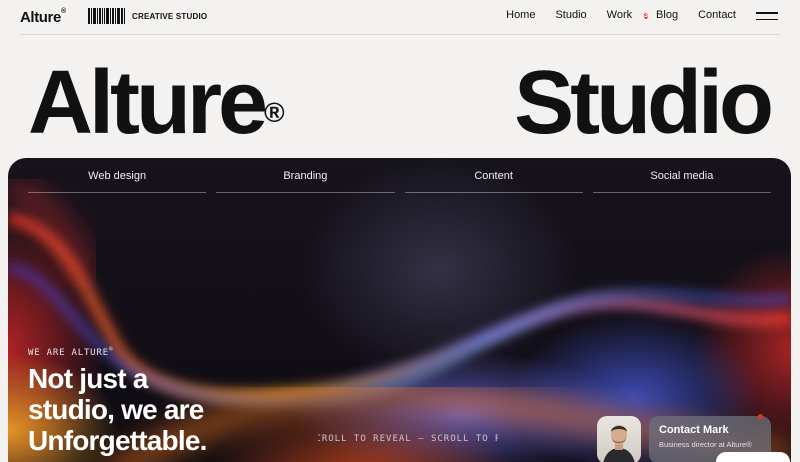 This screenshot has width=800, height=462. What do you see at coordinates (117, 181) in the screenshot?
I see `service-web-design: Web design` at bounding box center [117, 181].